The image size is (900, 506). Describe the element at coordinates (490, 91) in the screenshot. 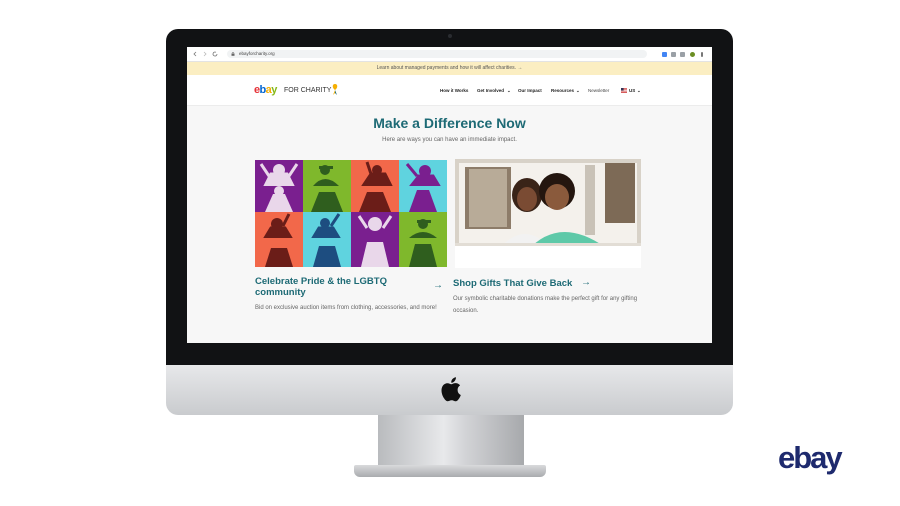

I see `nav-get-involved: Get Involved` at that location.